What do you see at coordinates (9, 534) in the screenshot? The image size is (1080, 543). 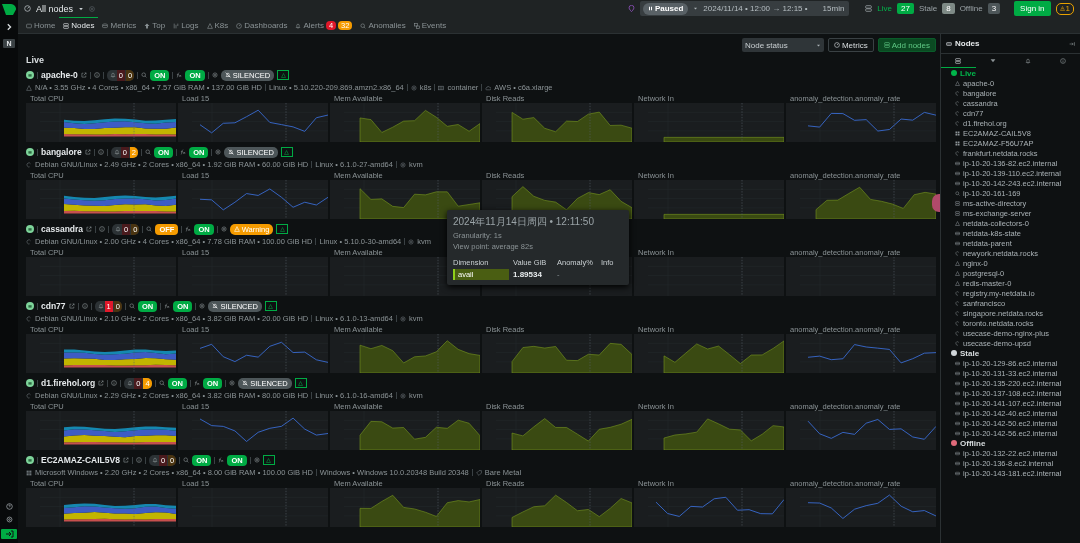 I see `sign-in-icon` at bounding box center [9, 534].